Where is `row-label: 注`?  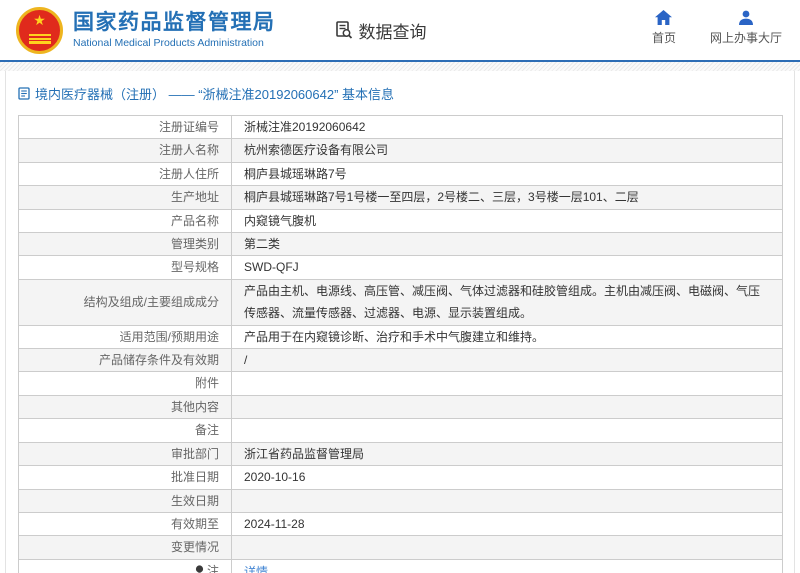
row-label: 注 is located at coordinates (212, 568).